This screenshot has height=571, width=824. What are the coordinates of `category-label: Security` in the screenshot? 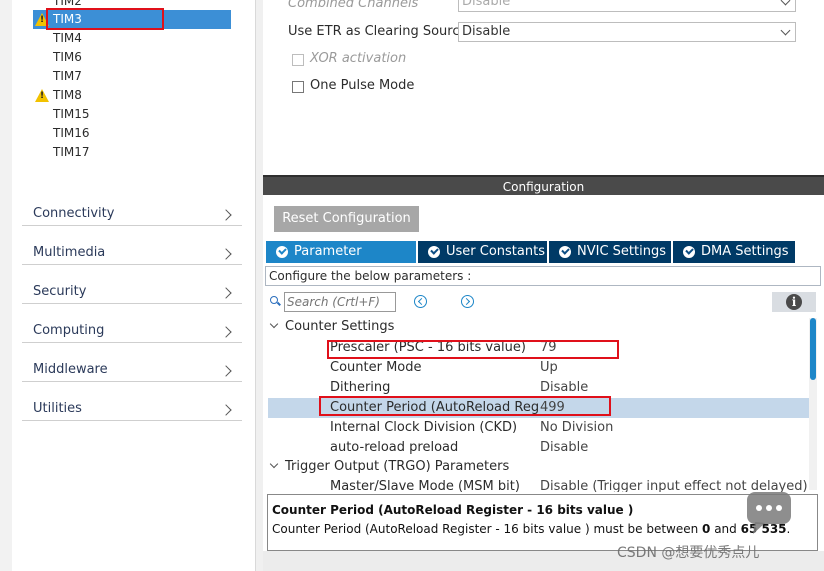 It's located at (60, 291).